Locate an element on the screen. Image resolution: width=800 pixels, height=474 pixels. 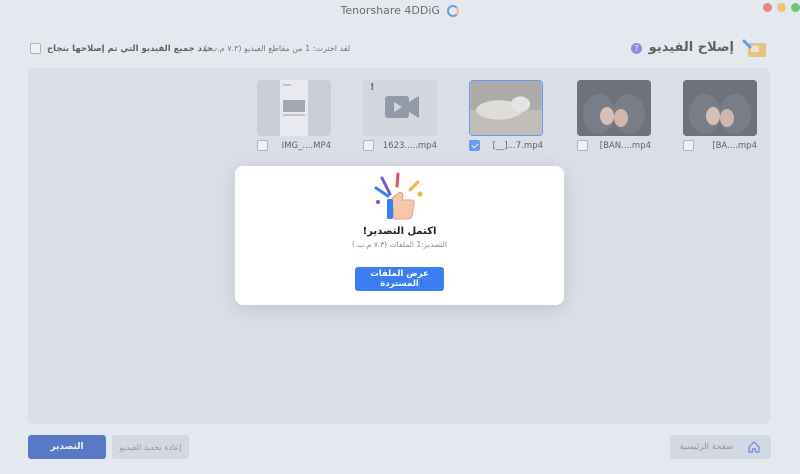
dialog-subtitle: التصدير:1 الملفات (٧.٣ م.ب.) is located at coordinates (399, 244).